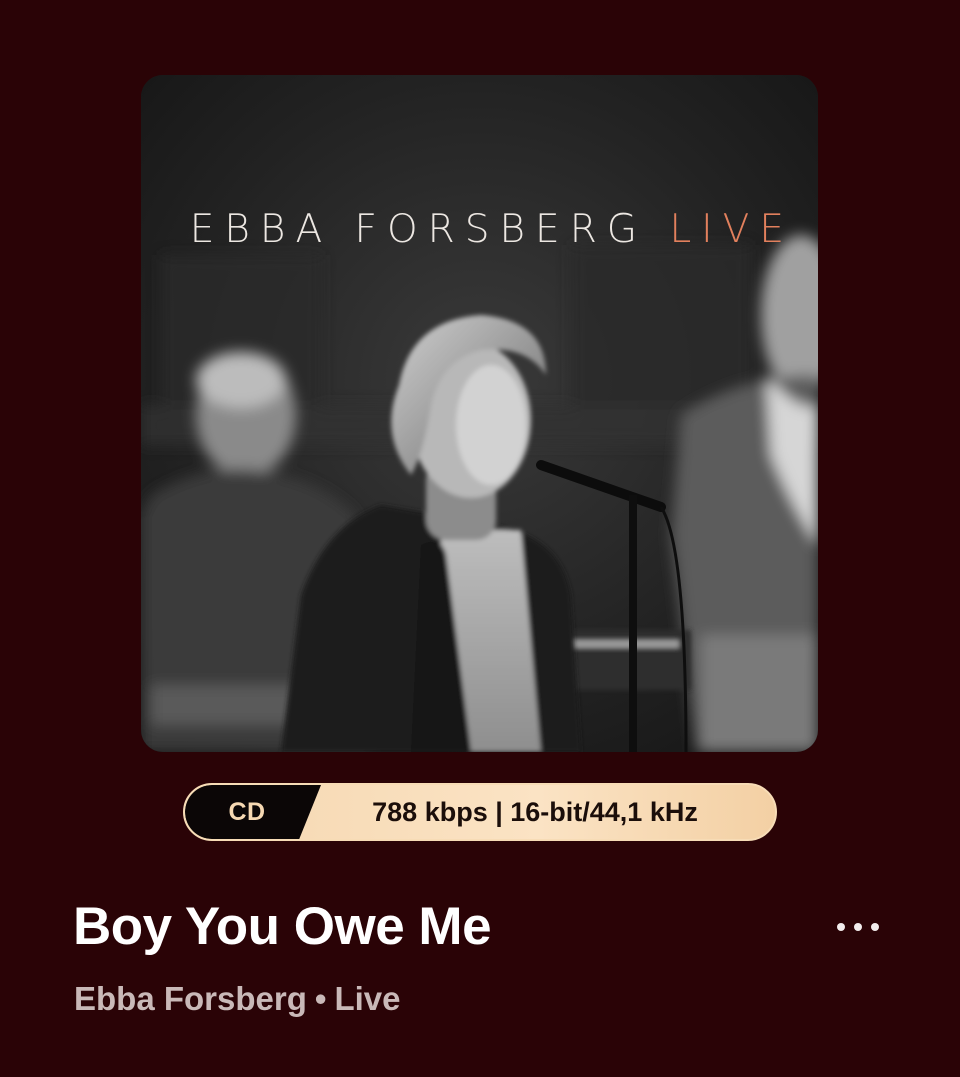 The width and height of the screenshot is (960, 1077). What do you see at coordinates (731, 229) in the screenshot?
I see `album-artwork-title-accent: LIVE` at bounding box center [731, 229].